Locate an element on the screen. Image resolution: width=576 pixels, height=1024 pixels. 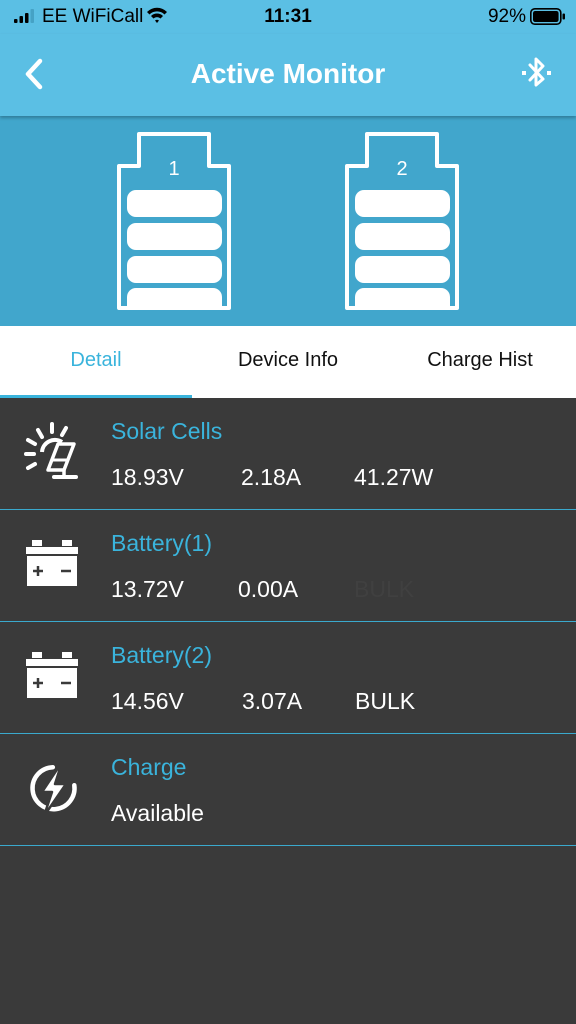
charge-row: Charge Available is located at coordinates (288, 790).